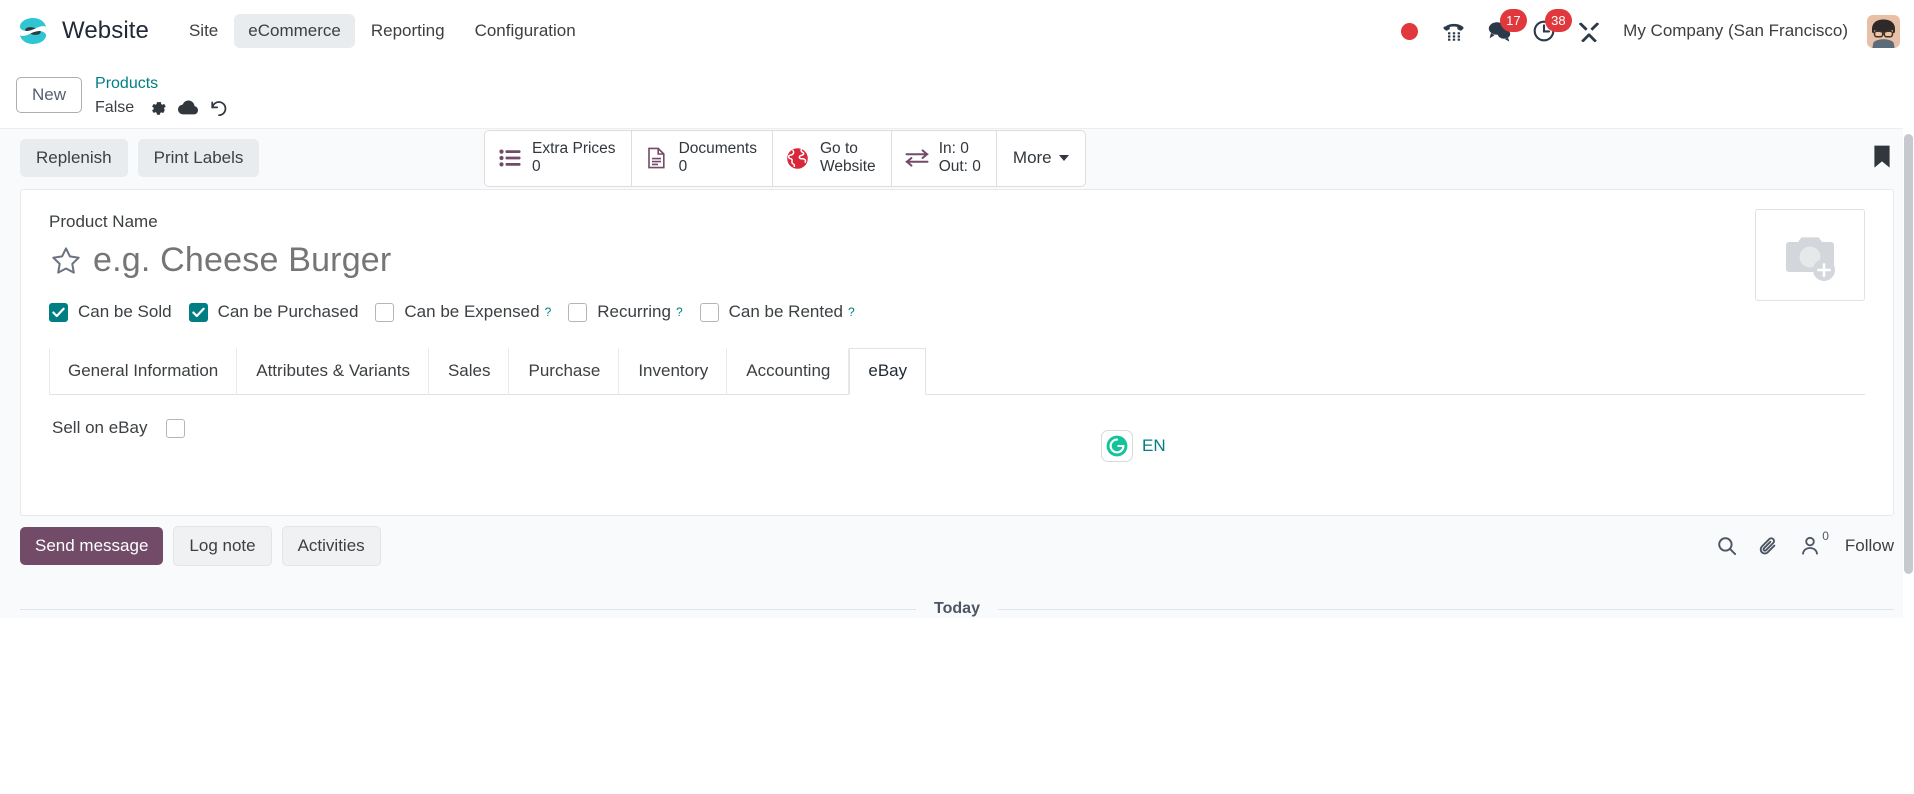 The width and height of the screenshot is (1914, 794). What do you see at coordinates (1769, 546) in the screenshot?
I see `paperclip-icon` at bounding box center [1769, 546].